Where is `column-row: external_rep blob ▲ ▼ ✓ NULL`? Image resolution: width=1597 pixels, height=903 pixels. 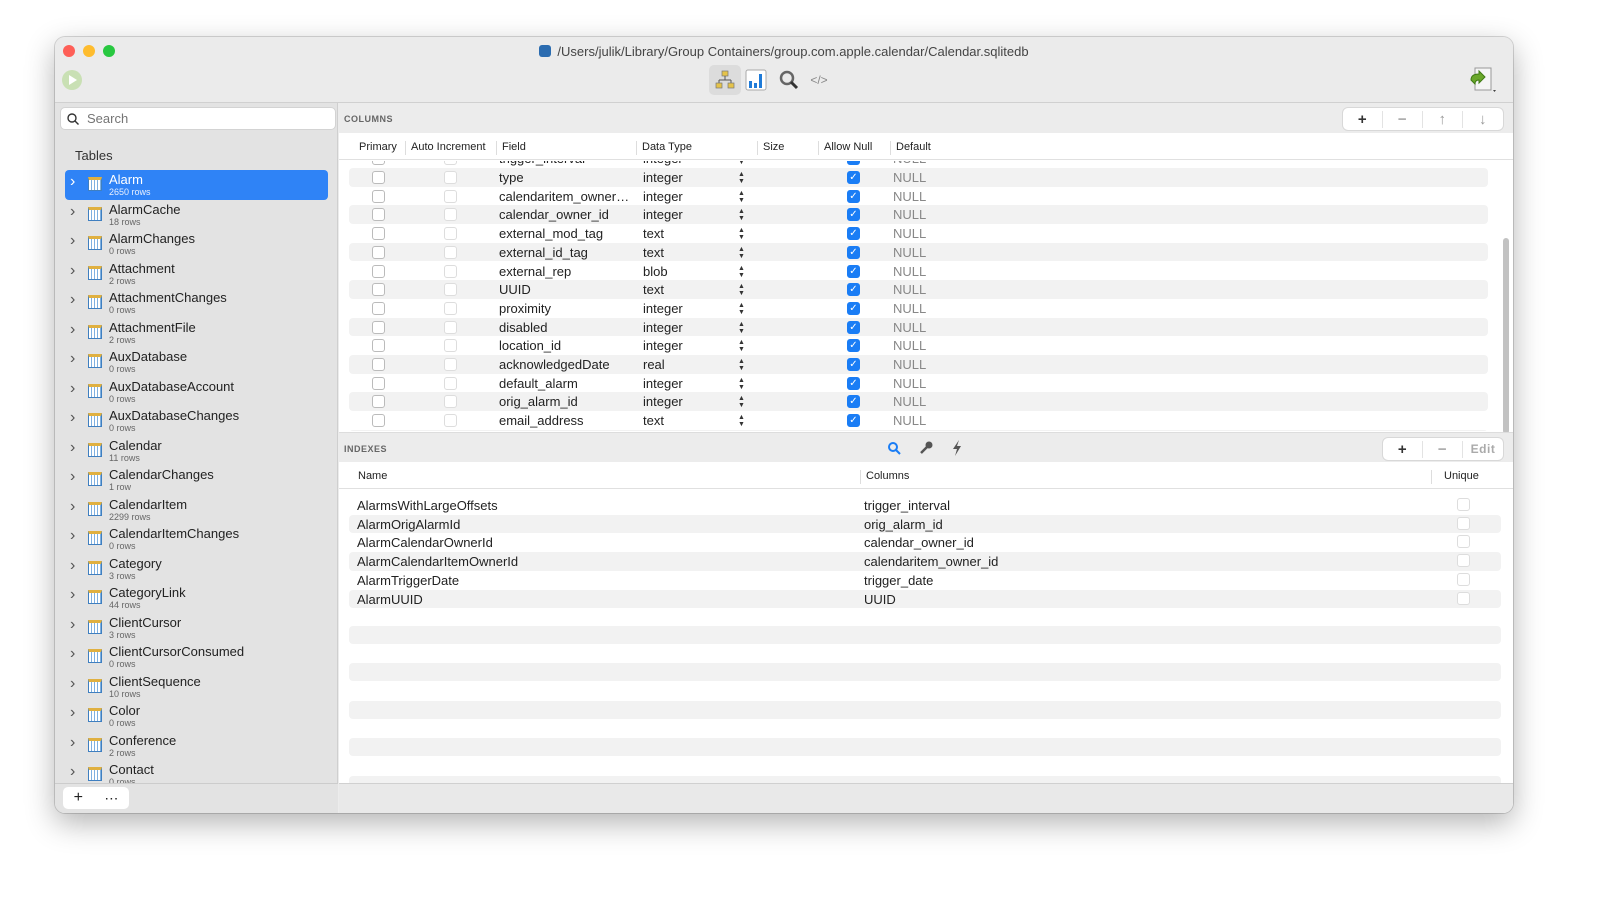 column-row: external_rep blob ▲ ▼ ✓ NULL is located at coordinates (918, 271).